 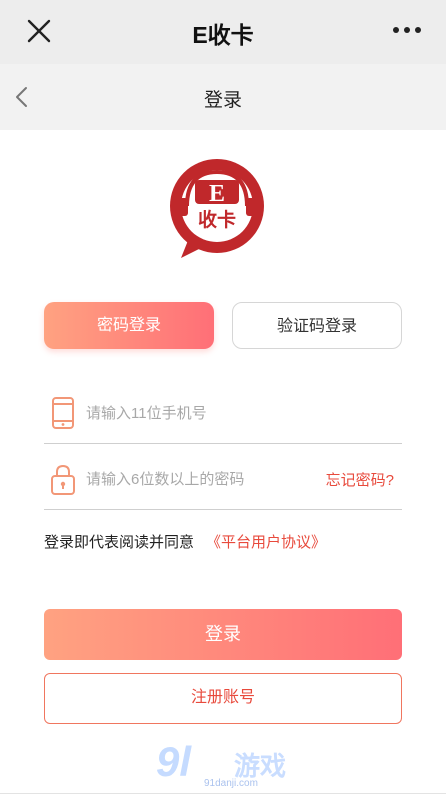 I want to click on more-icon, so click(x=407, y=30).